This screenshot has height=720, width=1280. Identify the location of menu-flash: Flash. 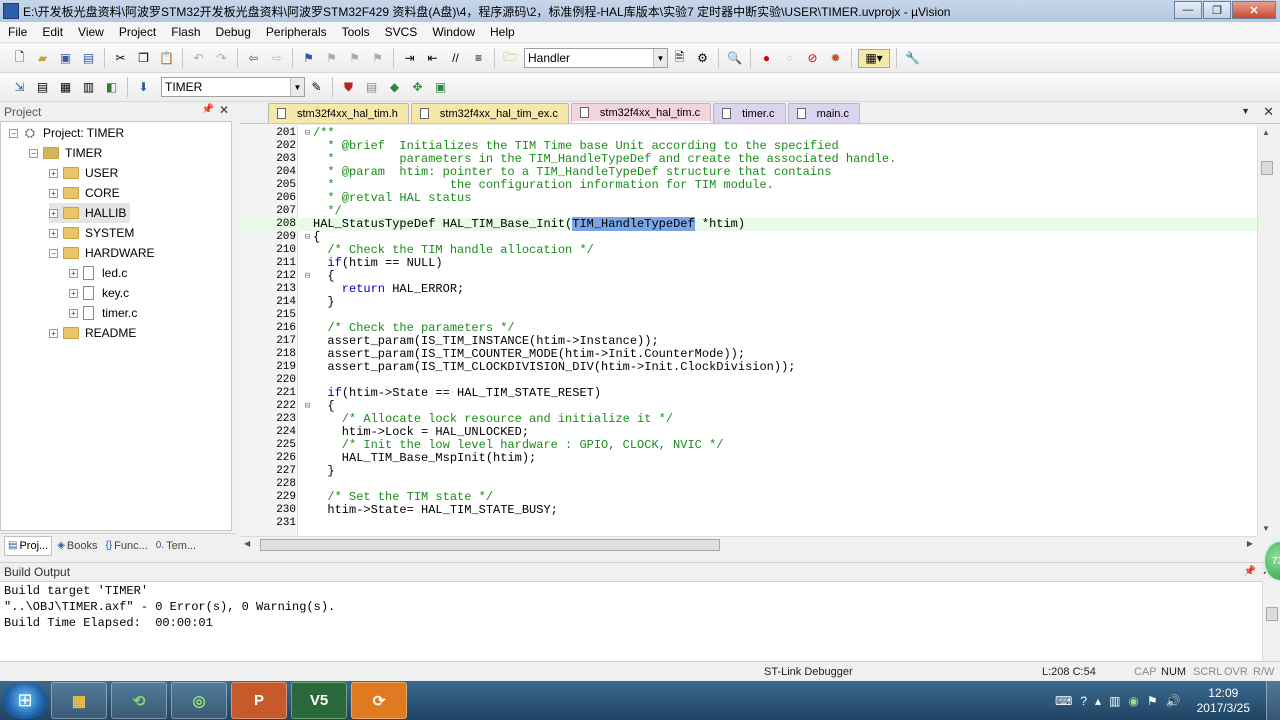
(185, 32).